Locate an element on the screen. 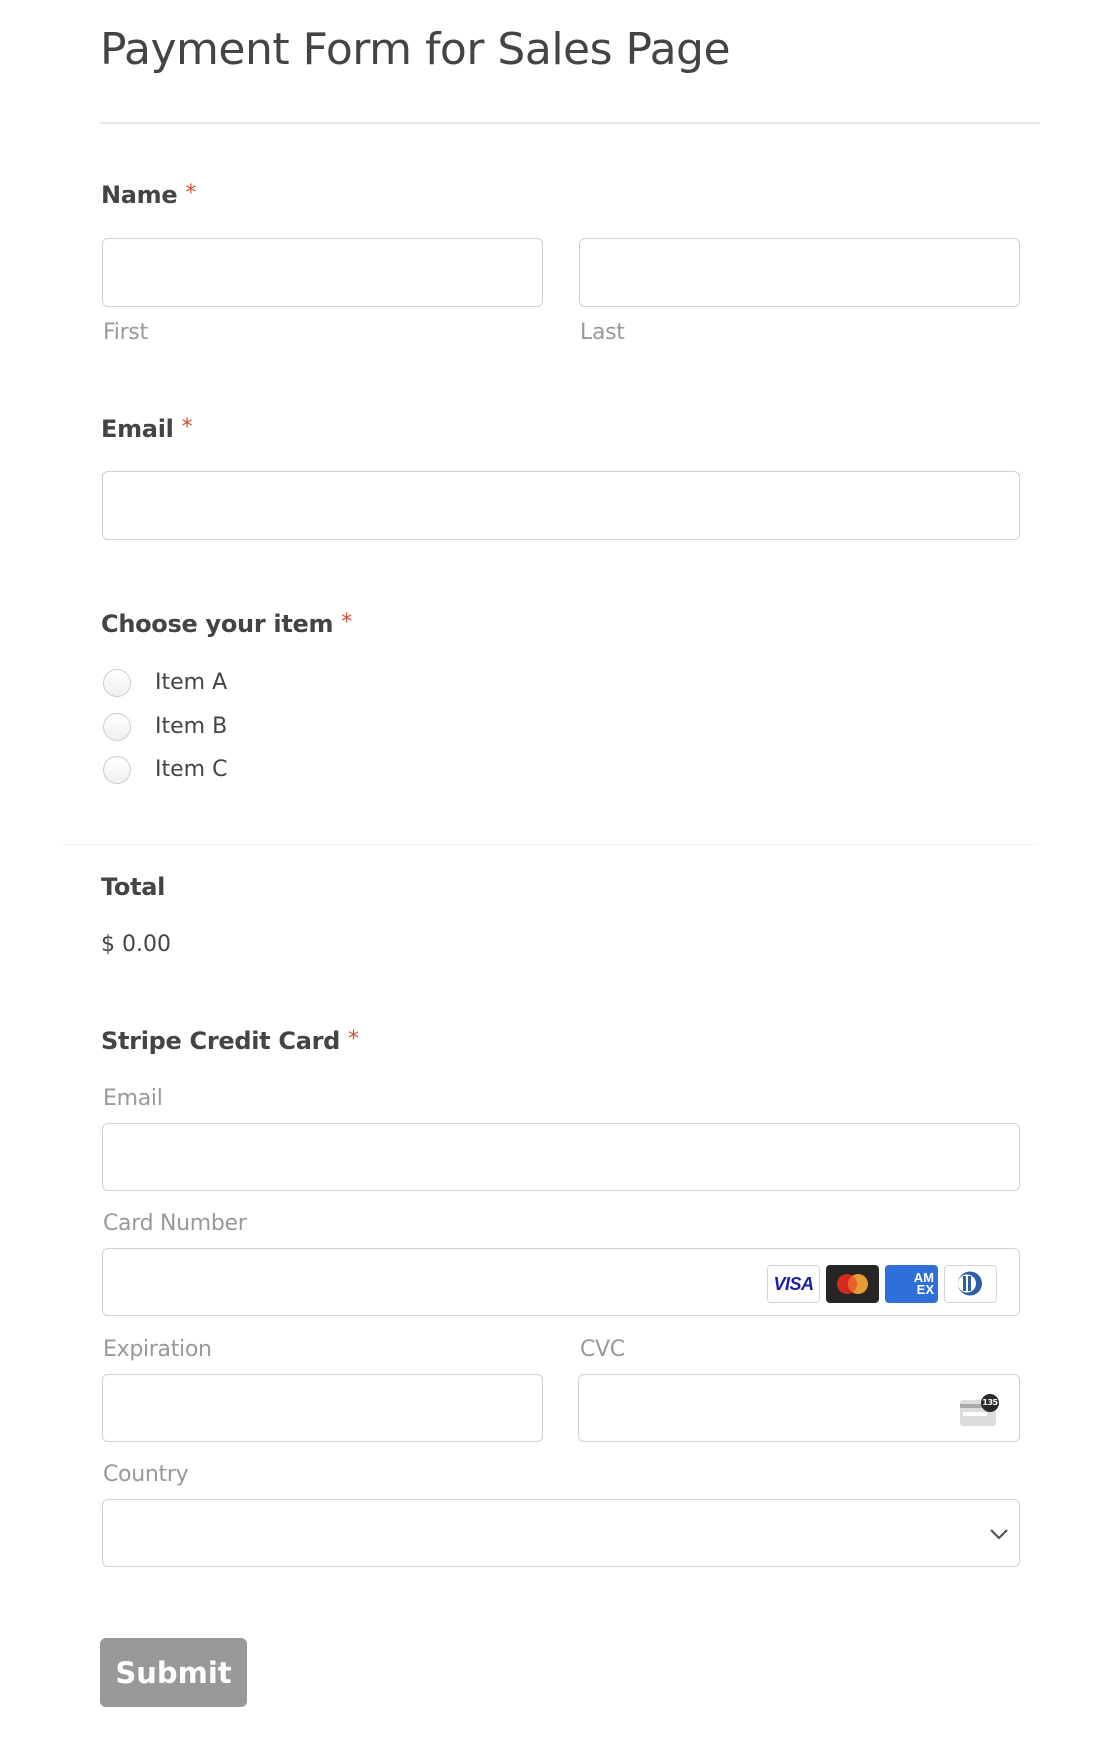 The height and width of the screenshot is (1747, 1116). cvc-label: CVC is located at coordinates (602, 1349).